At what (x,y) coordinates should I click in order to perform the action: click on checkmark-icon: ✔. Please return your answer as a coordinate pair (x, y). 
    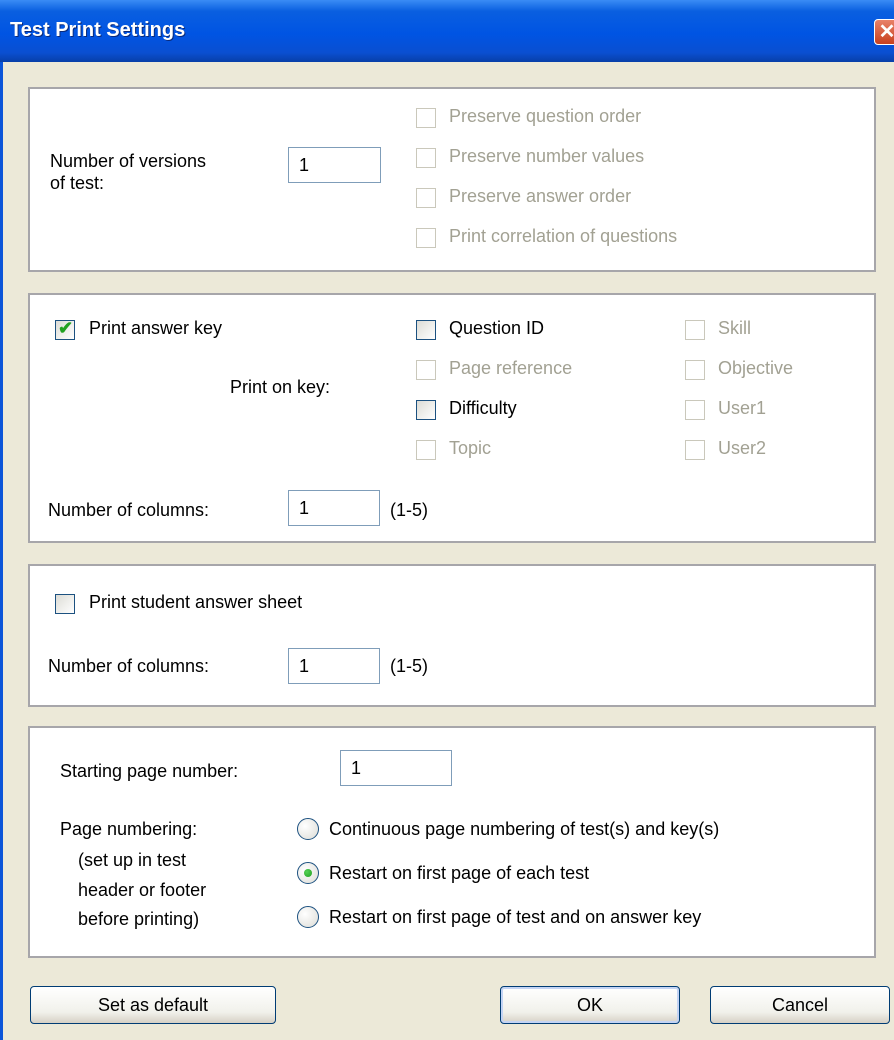
    Looking at the image, I should click on (66, 328).